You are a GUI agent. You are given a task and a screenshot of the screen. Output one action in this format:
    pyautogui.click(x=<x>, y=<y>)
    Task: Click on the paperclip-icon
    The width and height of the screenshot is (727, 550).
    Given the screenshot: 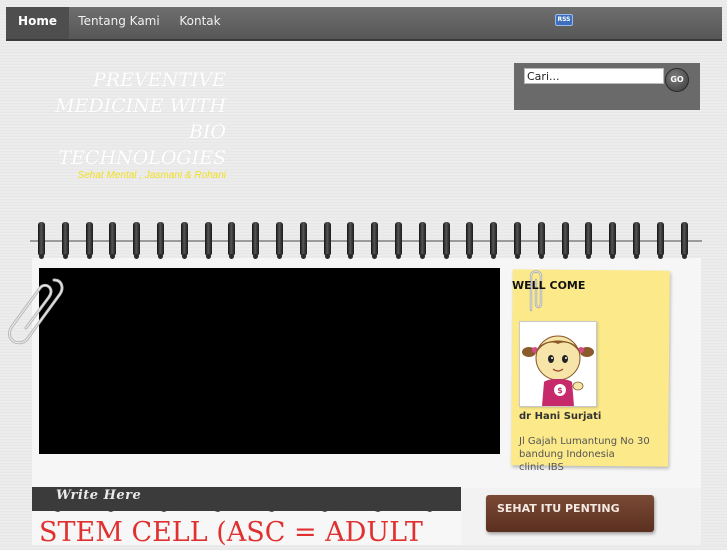 What is the action you would take?
    pyautogui.click(x=36, y=311)
    